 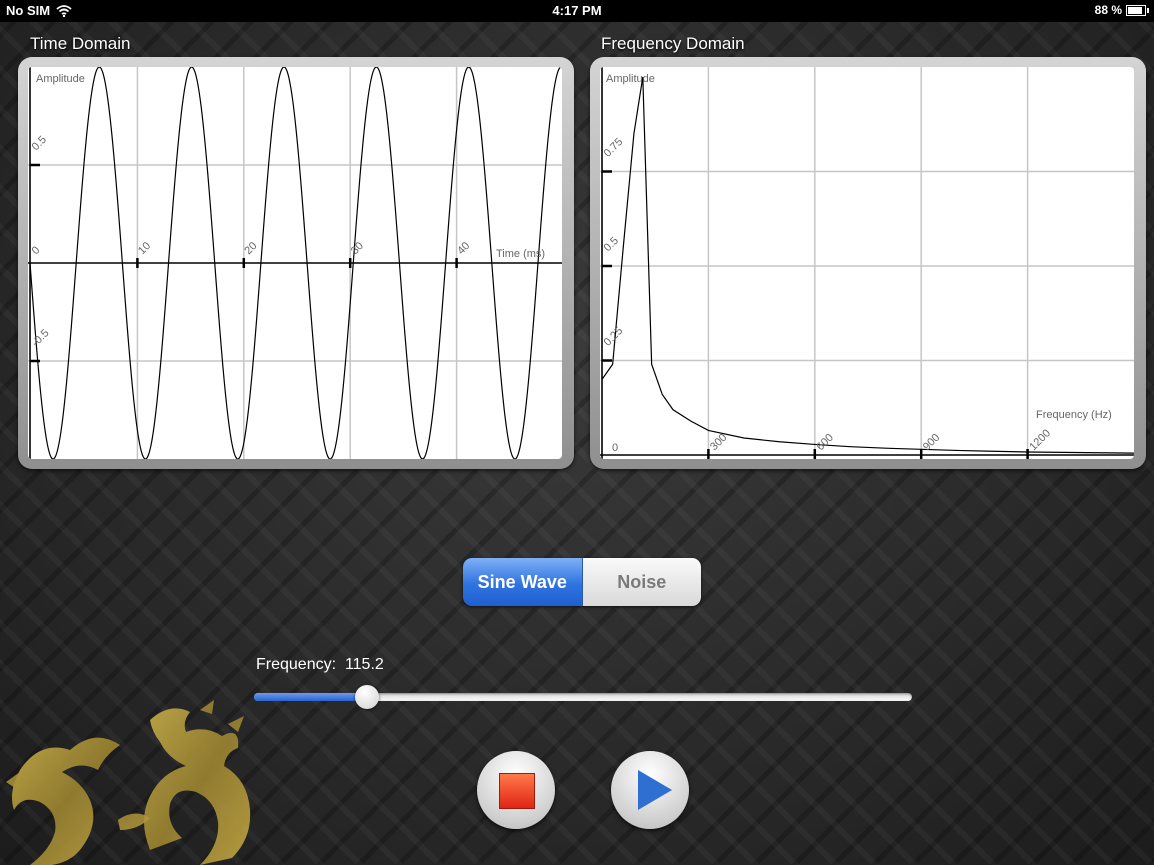 What do you see at coordinates (655, 790) in the screenshot?
I see `play-icon` at bounding box center [655, 790].